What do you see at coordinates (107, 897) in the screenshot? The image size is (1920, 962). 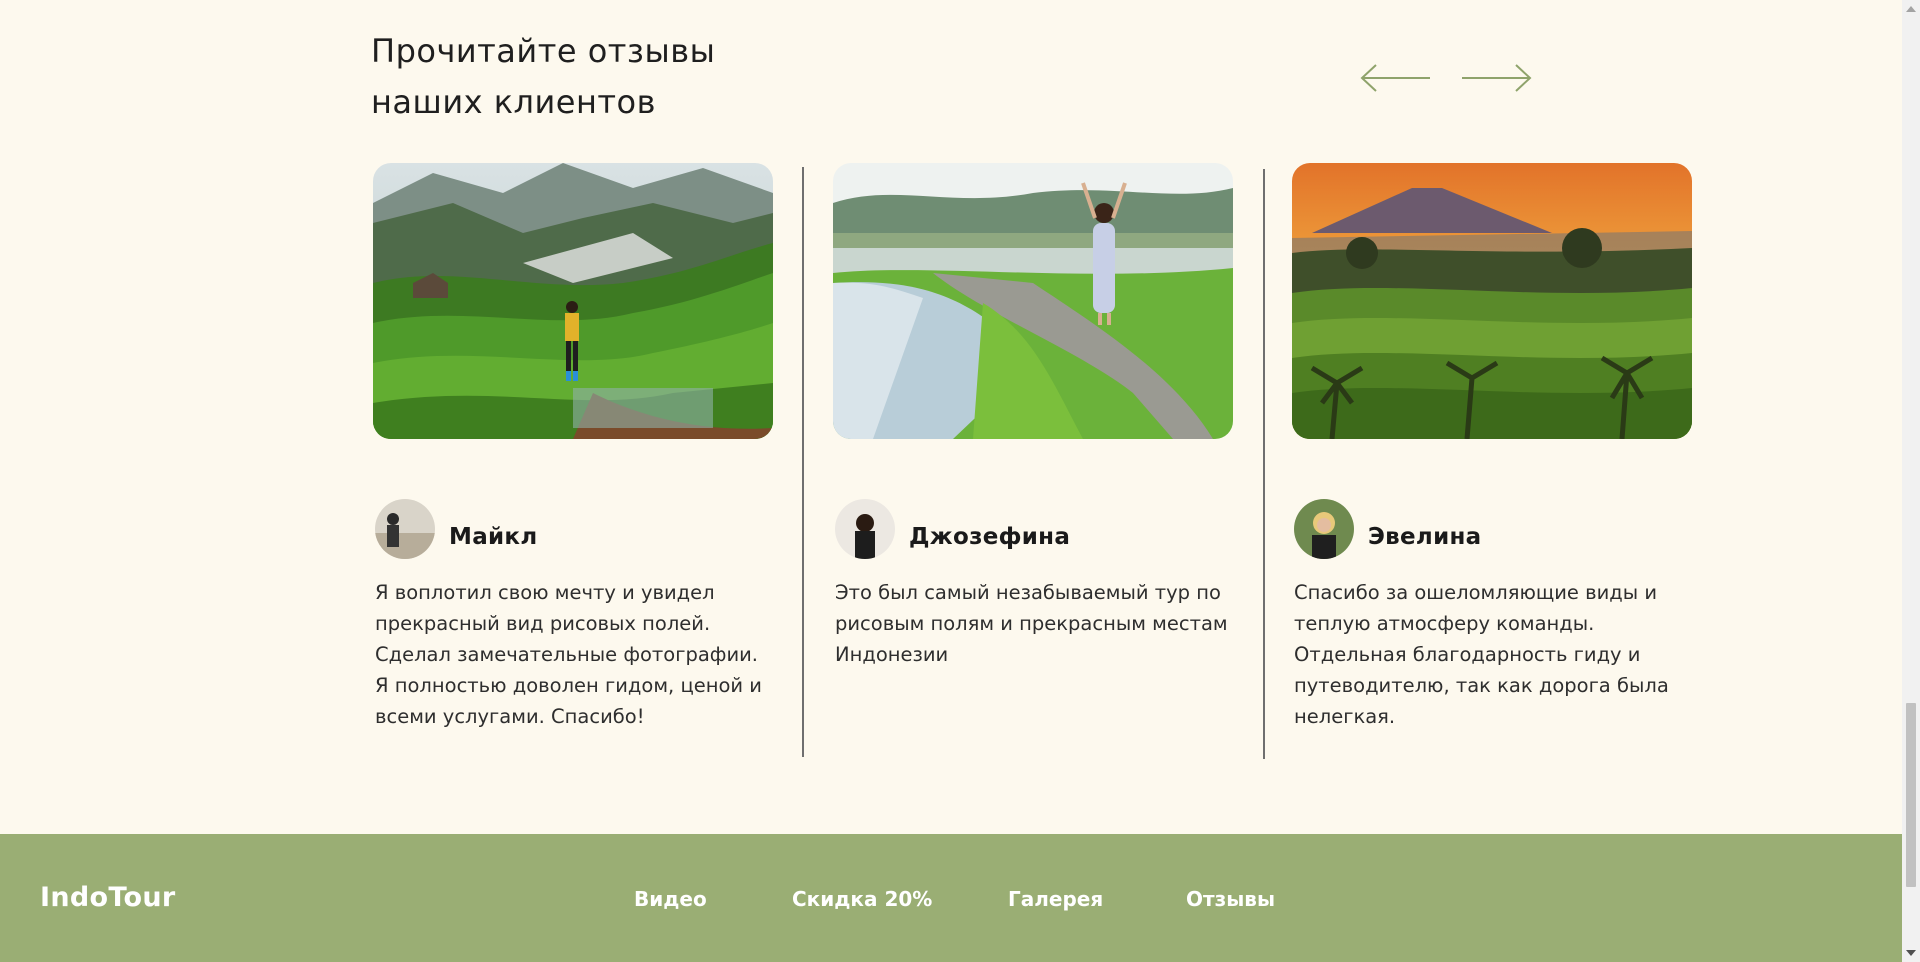 I see `footer-logo: IndoTour` at bounding box center [107, 897].